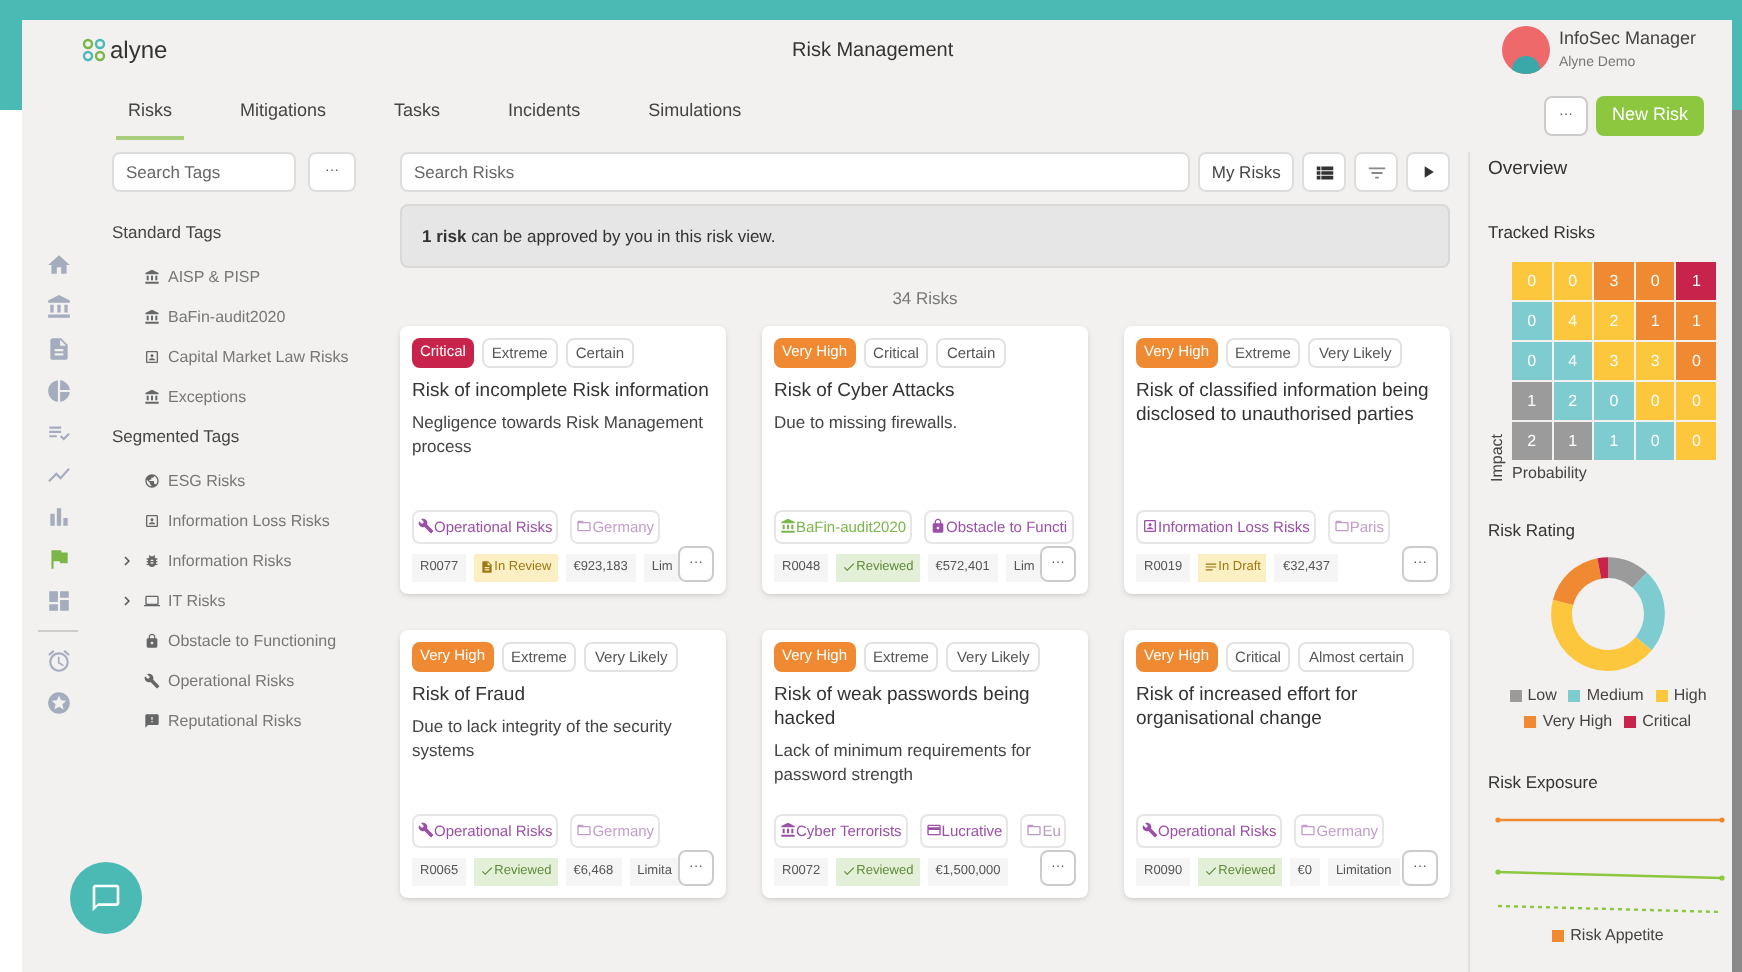  I want to click on tag-item: Exceptions, so click(245, 396).